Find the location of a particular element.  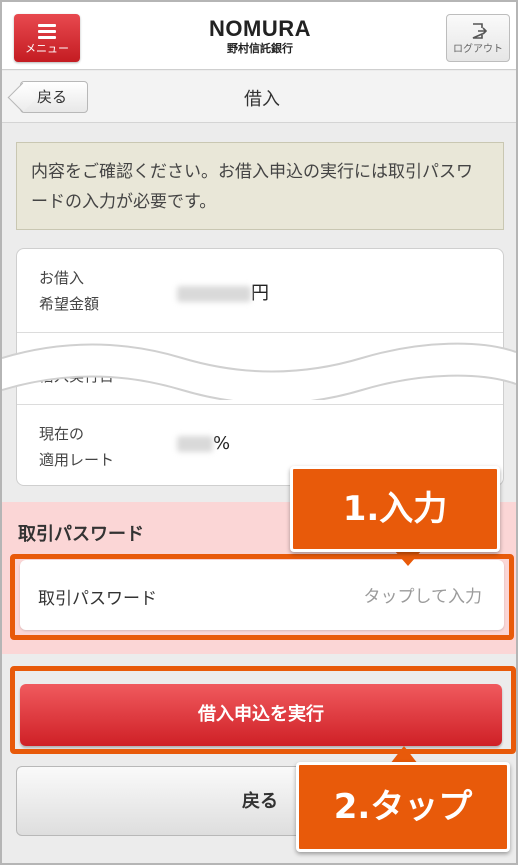

password-section-title: 取引パスワード is located at coordinates (81, 534).